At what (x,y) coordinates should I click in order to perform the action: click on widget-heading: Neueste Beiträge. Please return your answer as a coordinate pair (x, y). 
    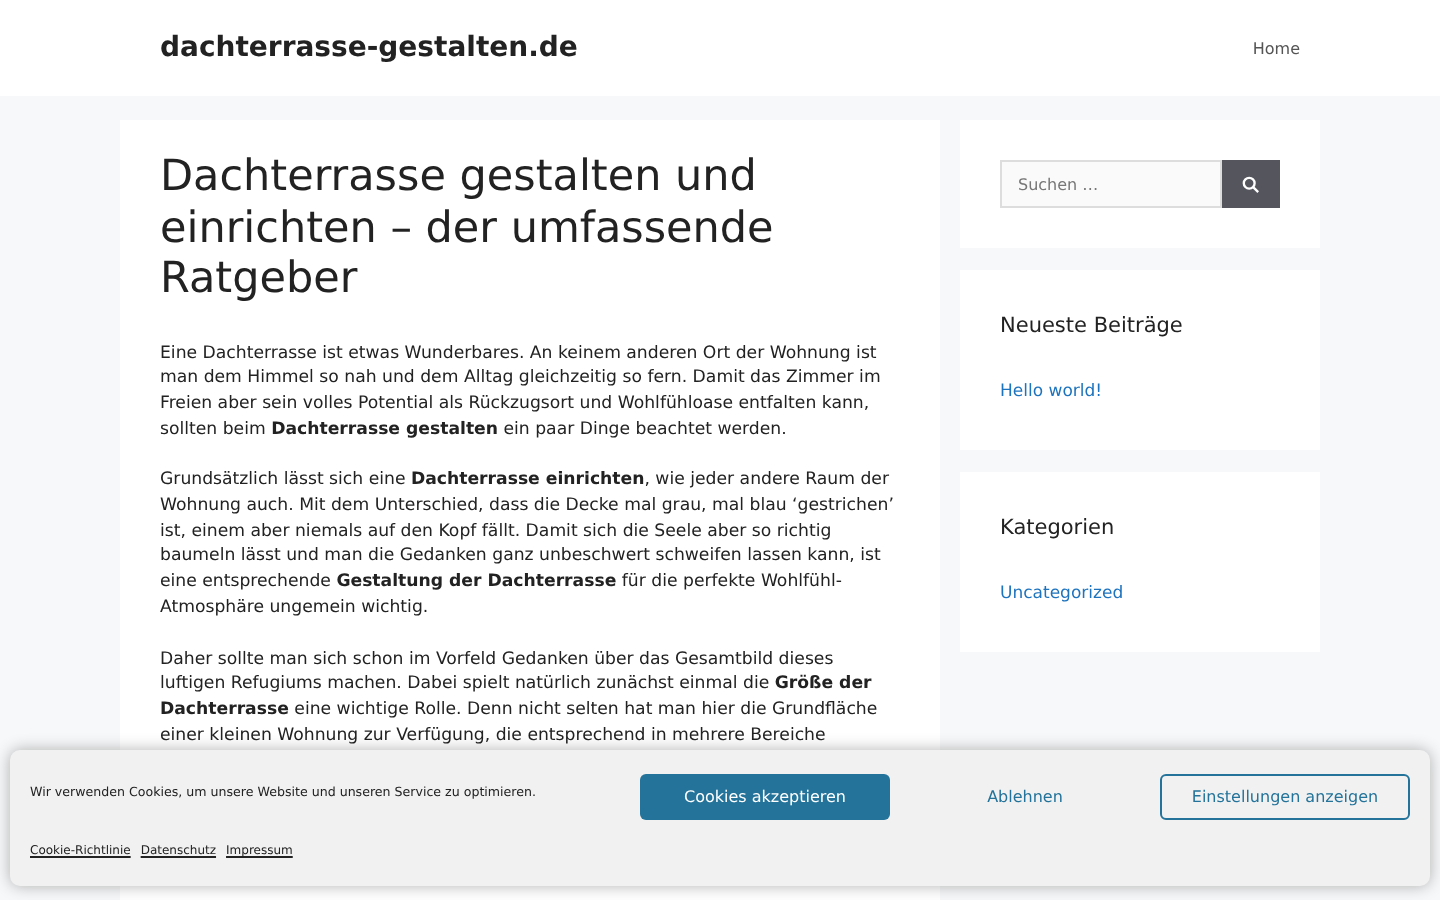
    Looking at the image, I should click on (1092, 326).